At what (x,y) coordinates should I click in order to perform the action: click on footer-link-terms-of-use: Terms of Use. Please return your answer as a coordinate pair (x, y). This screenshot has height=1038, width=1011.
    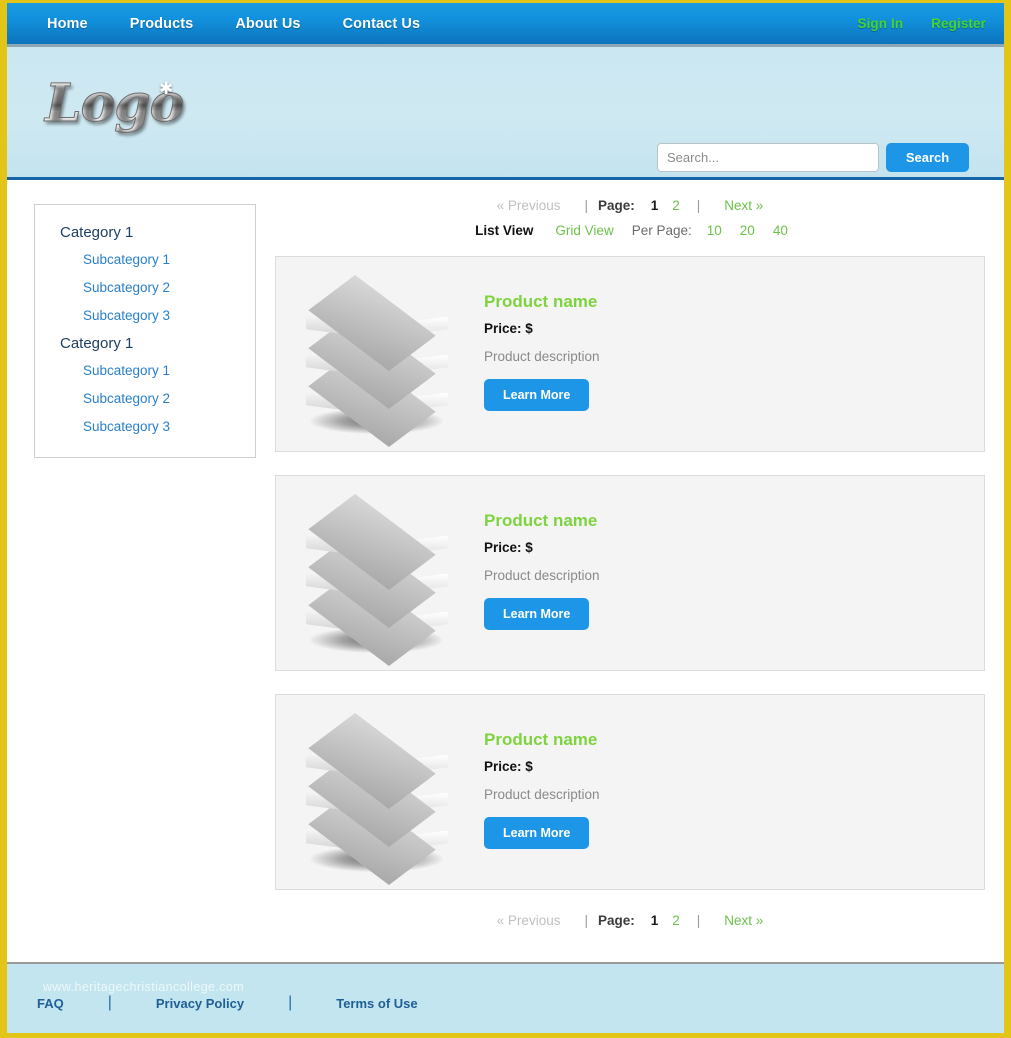
    Looking at the image, I should click on (376, 1003).